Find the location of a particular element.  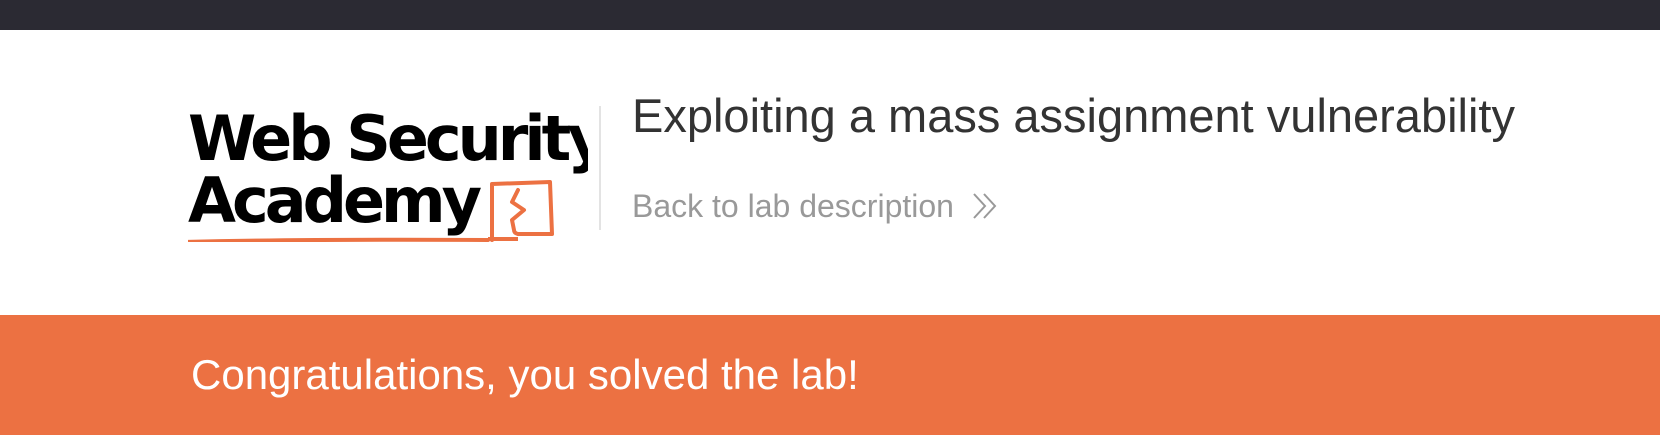

solved-message: Congratulations, you solved the lab! is located at coordinates (525, 374).